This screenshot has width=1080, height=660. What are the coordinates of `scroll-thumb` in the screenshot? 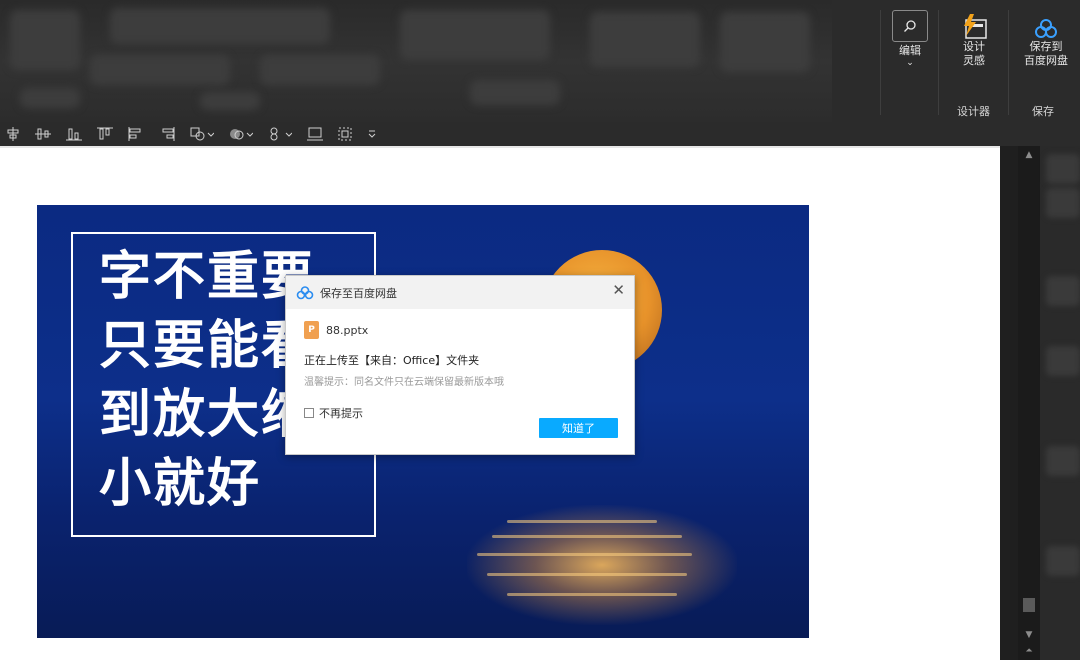 It's located at (1029, 605).